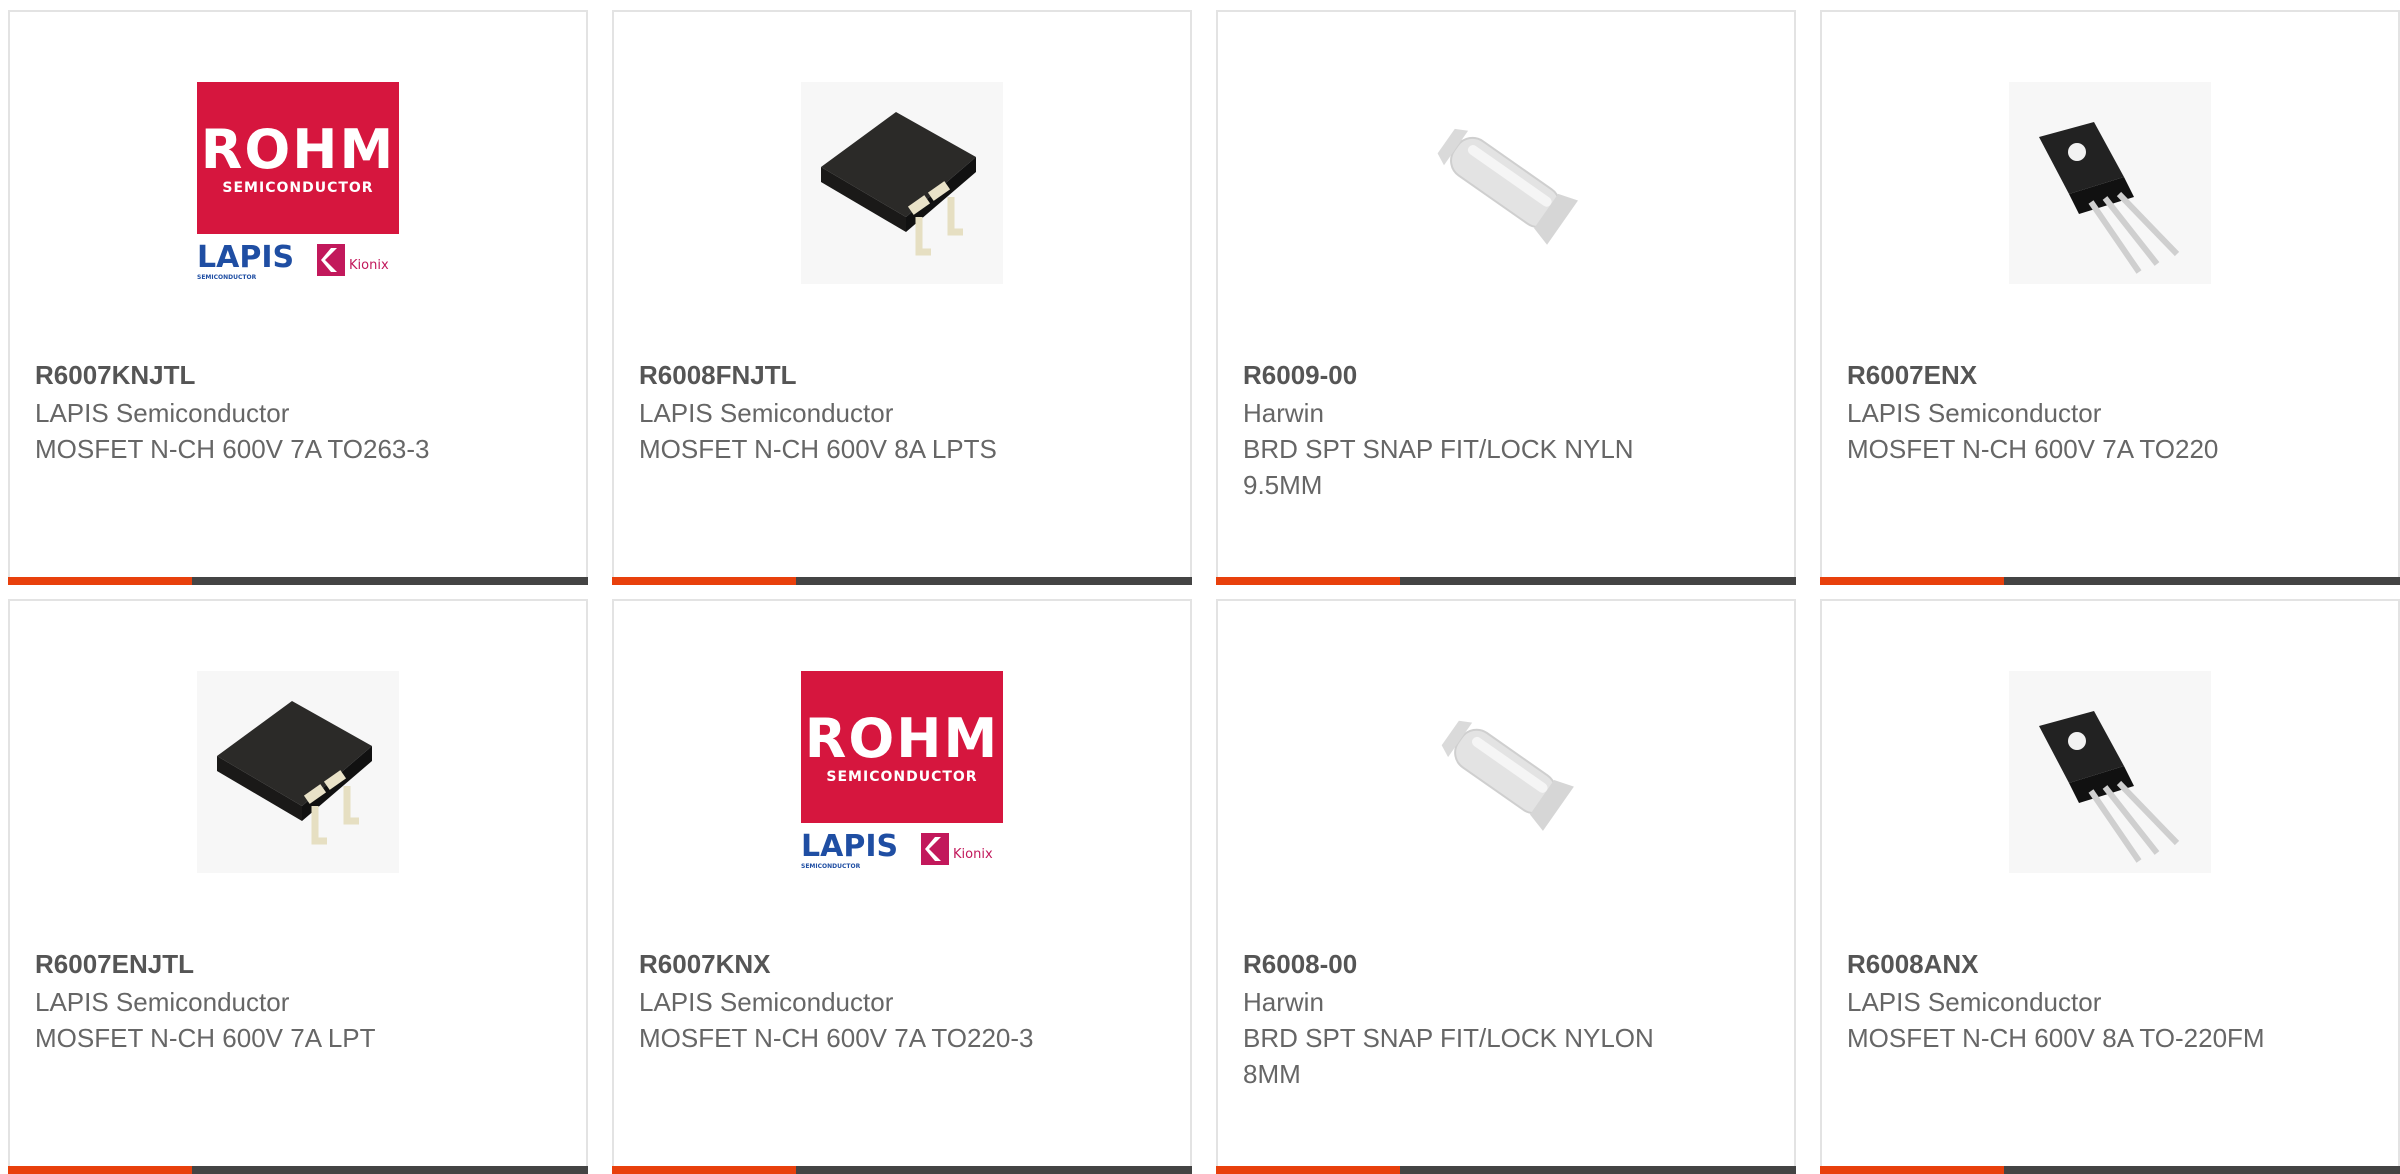  Describe the element at coordinates (115, 375) in the screenshot. I see `part-number-link: R6007KNJTL` at that location.